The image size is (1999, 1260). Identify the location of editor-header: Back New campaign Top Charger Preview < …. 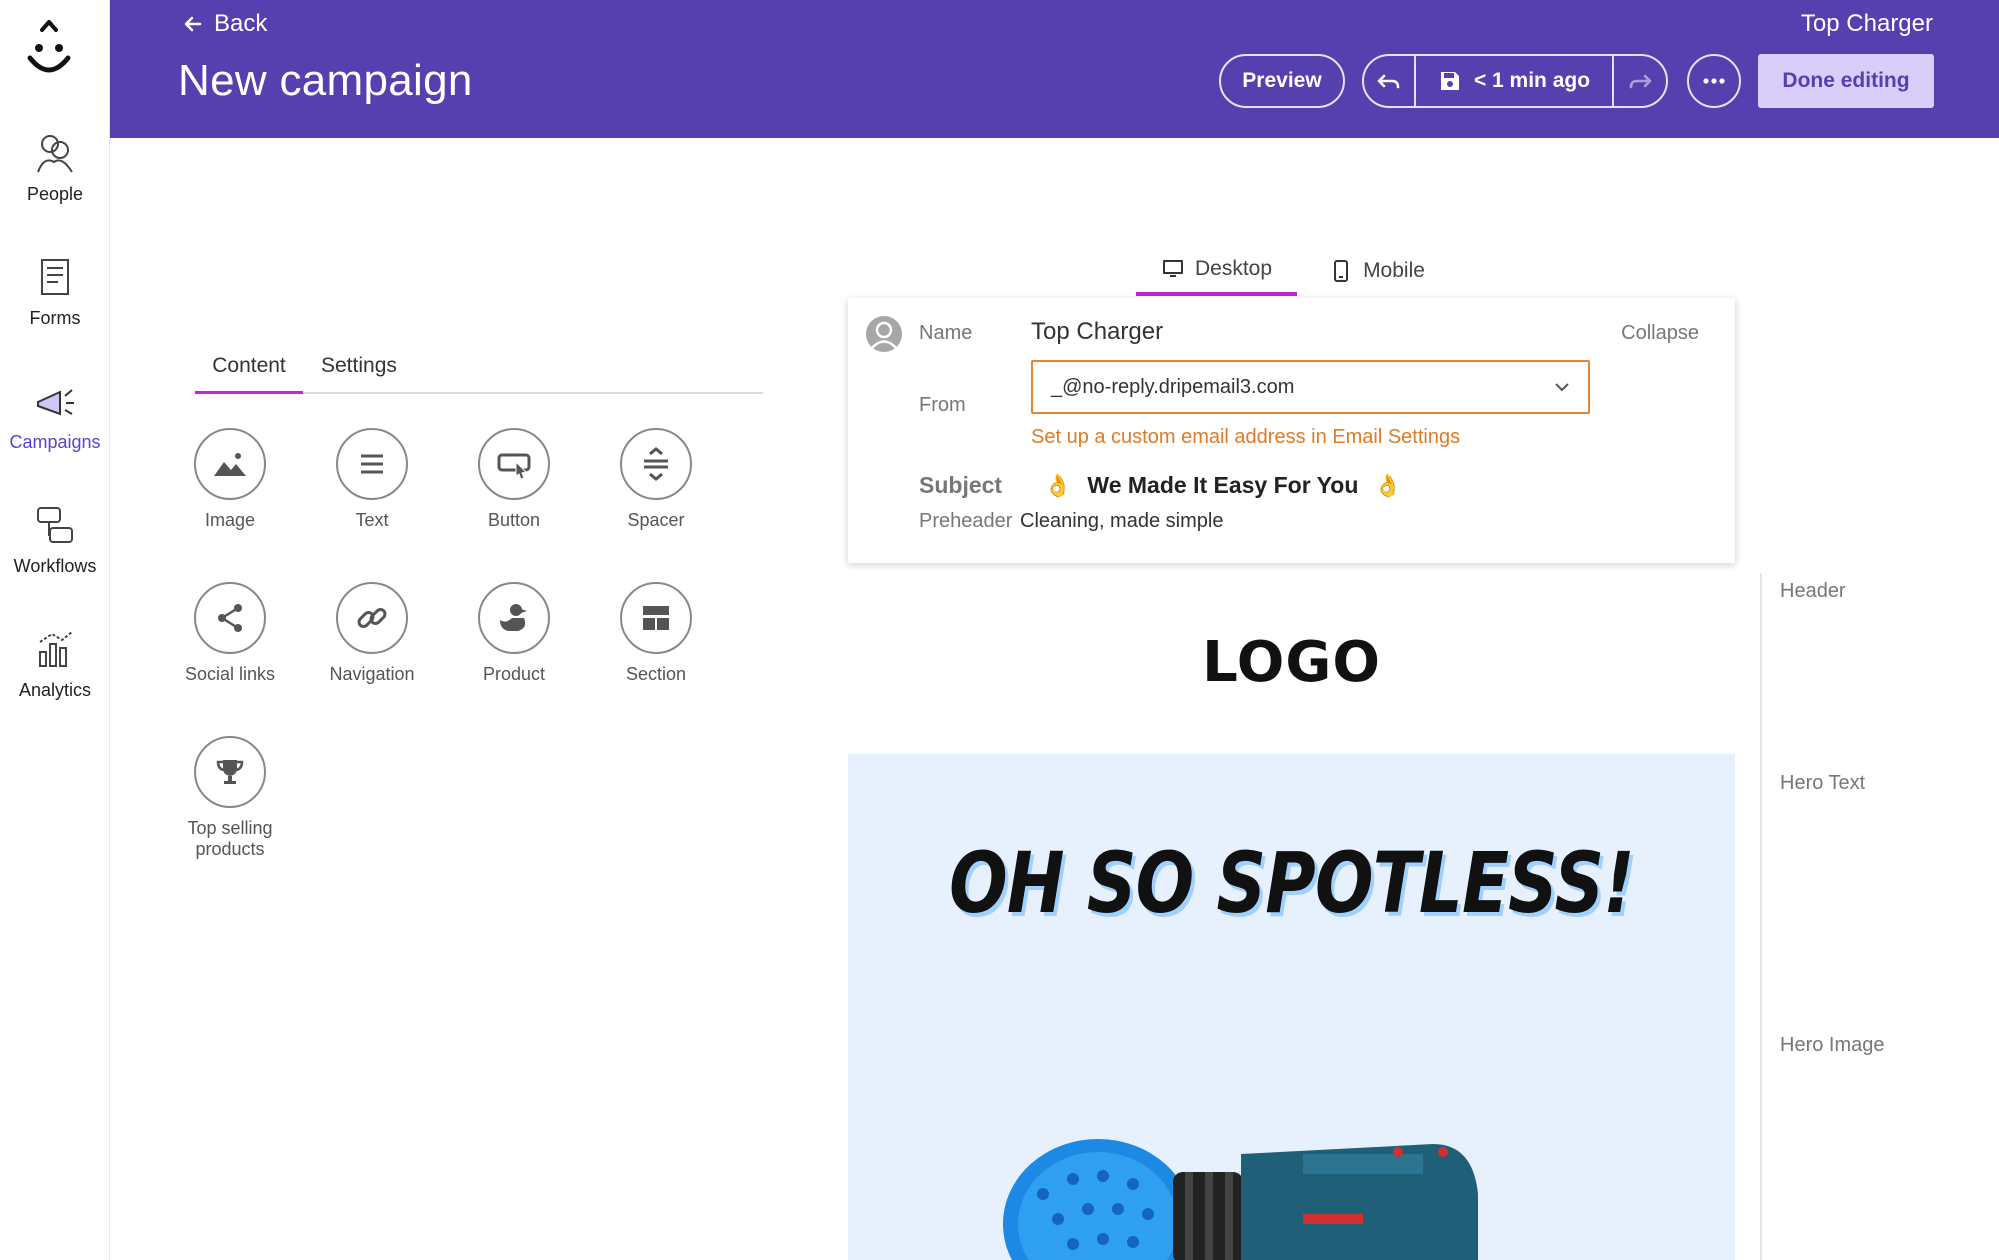
(1054, 69).